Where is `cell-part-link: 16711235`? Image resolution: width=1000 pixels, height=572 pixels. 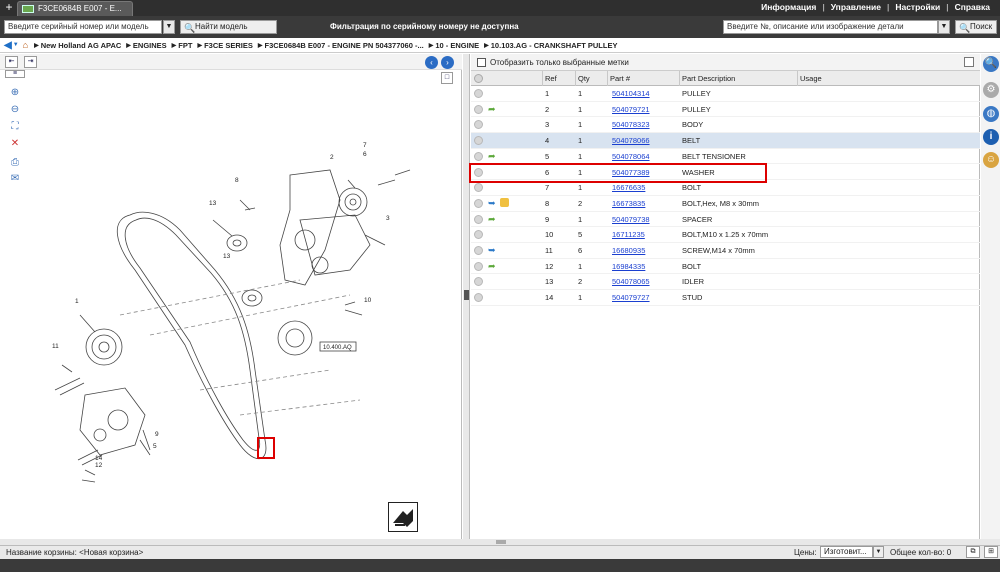 cell-part-link: 16711235 is located at coordinates (628, 234).